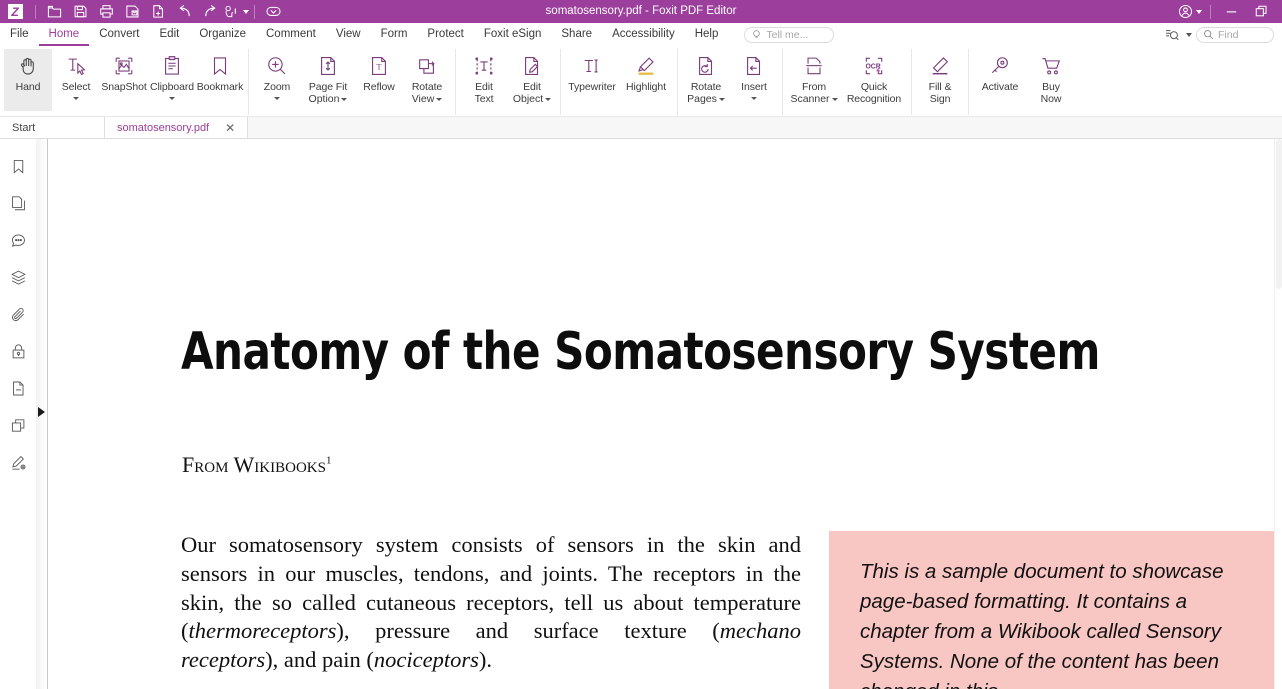 The height and width of the screenshot is (689, 1282). What do you see at coordinates (348, 34) in the screenshot?
I see `menu-item-view: View` at bounding box center [348, 34].